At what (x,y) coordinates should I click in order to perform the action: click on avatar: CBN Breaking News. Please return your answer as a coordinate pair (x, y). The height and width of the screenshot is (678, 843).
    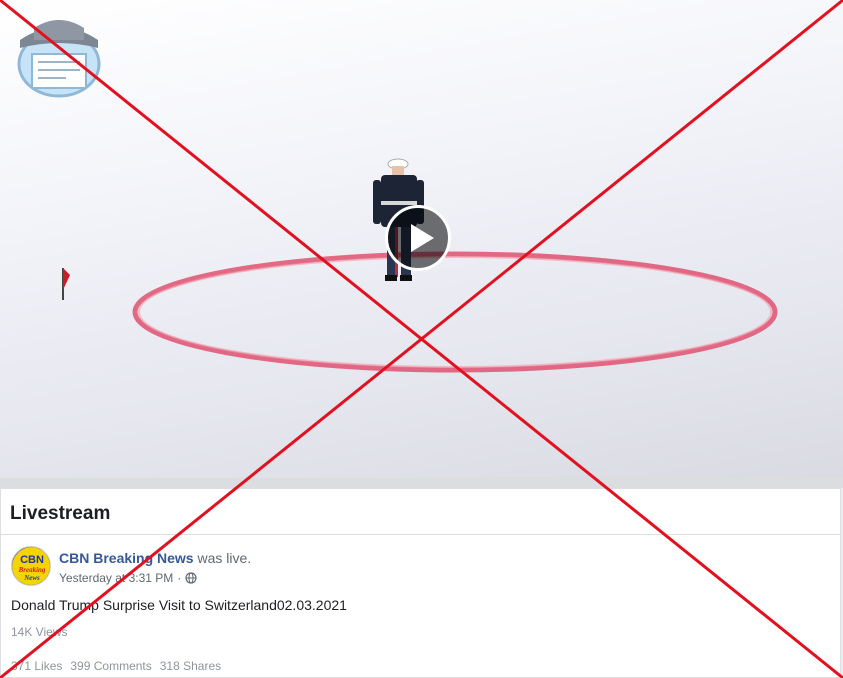
    Looking at the image, I should click on (31, 566).